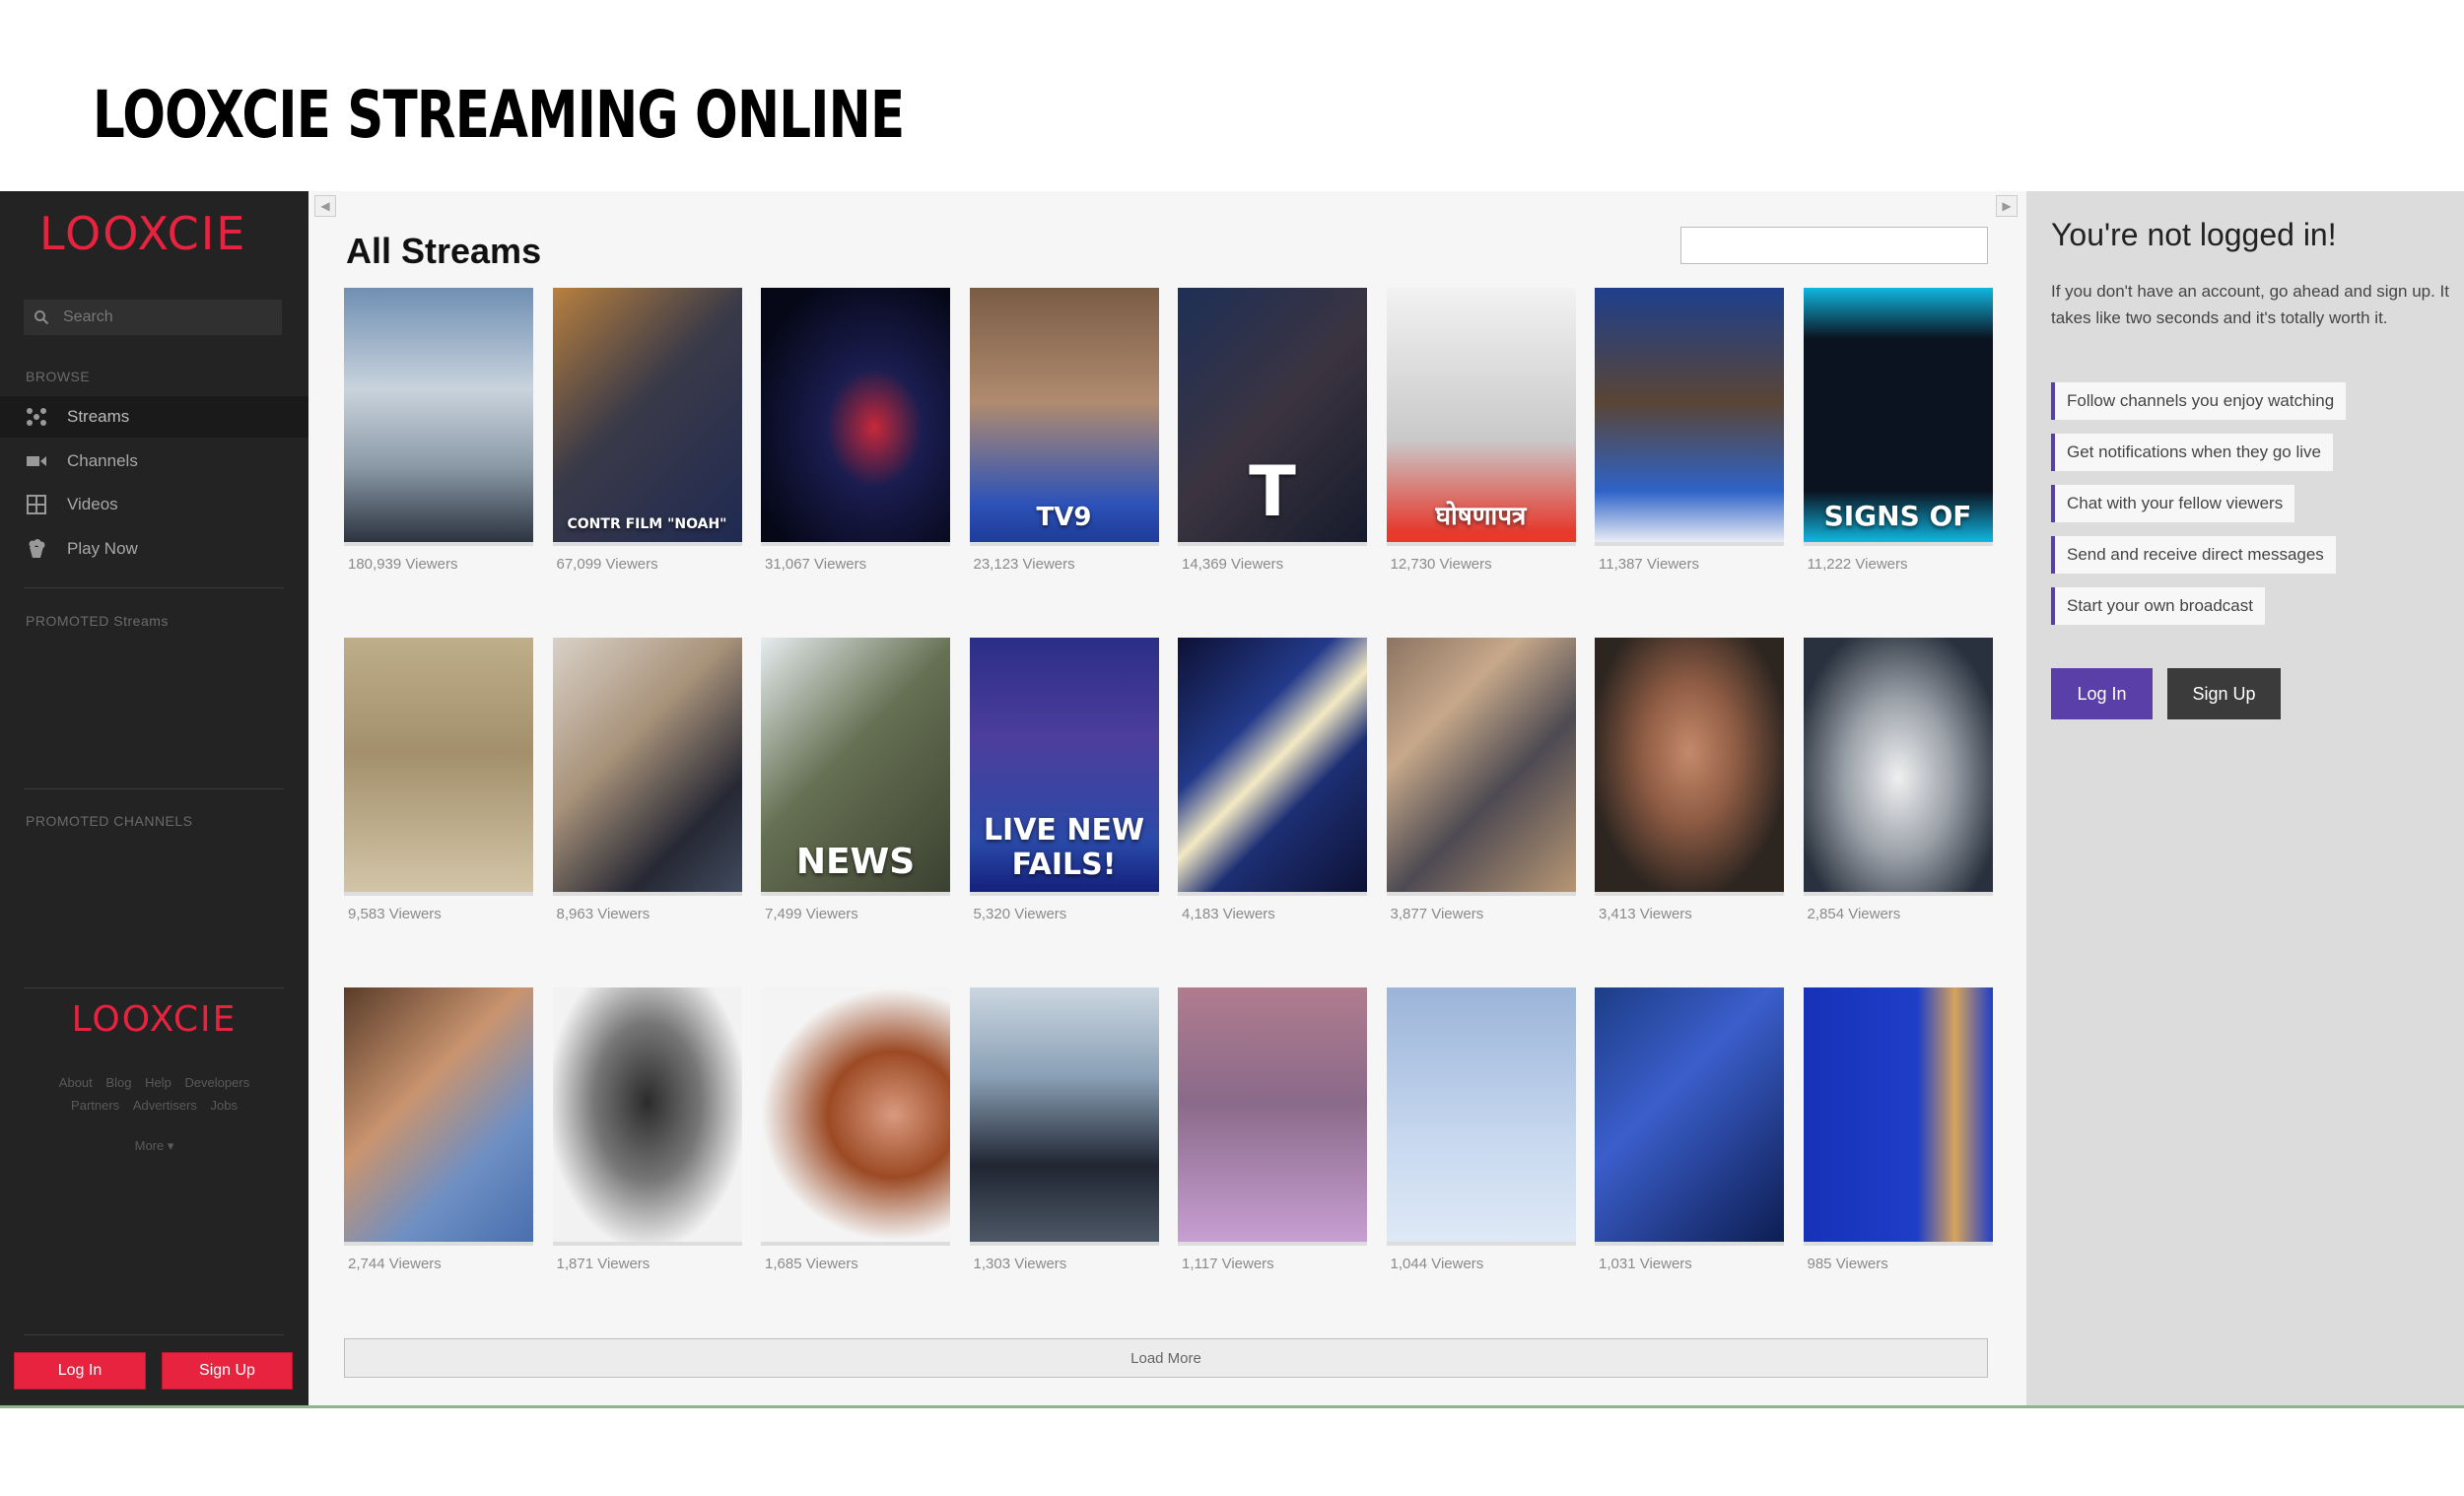 This screenshot has width=2464, height=1496. I want to click on stream-tile: 180,939 Viewers, so click(438, 463).